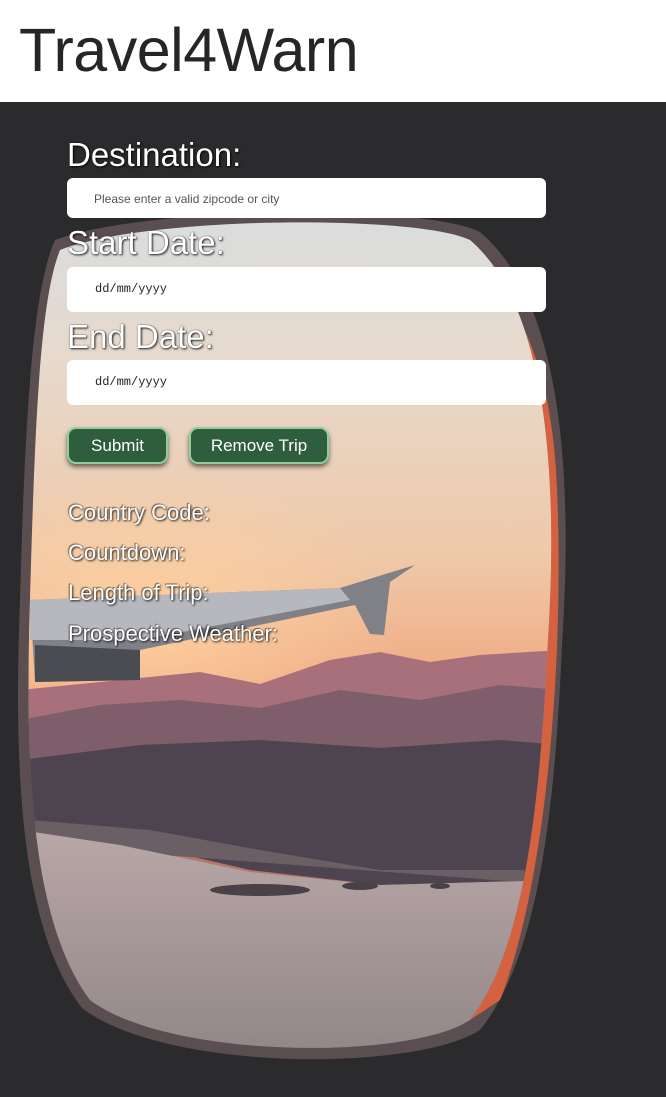 The width and height of the screenshot is (666, 1097). Describe the element at coordinates (140, 336) in the screenshot. I see `end-date-label: End Date:` at that location.